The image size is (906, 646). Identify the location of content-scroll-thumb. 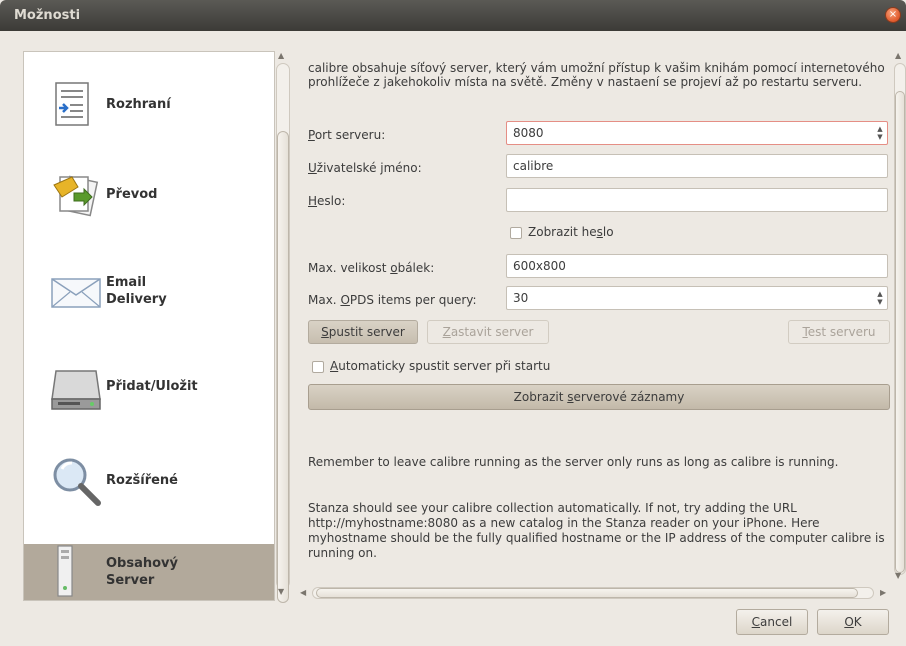
(900, 332).